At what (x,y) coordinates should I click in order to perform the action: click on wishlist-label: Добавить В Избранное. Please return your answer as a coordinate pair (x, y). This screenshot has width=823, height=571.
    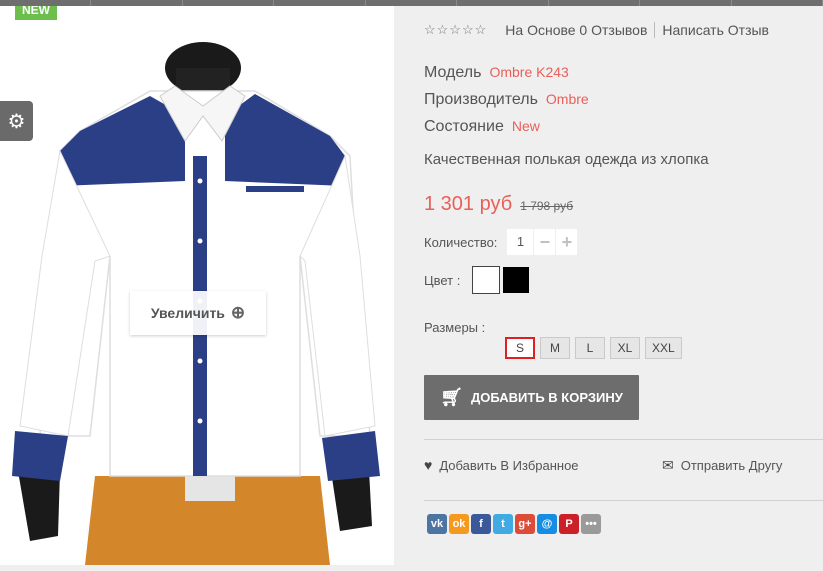
    Looking at the image, I should click on (509, 465).